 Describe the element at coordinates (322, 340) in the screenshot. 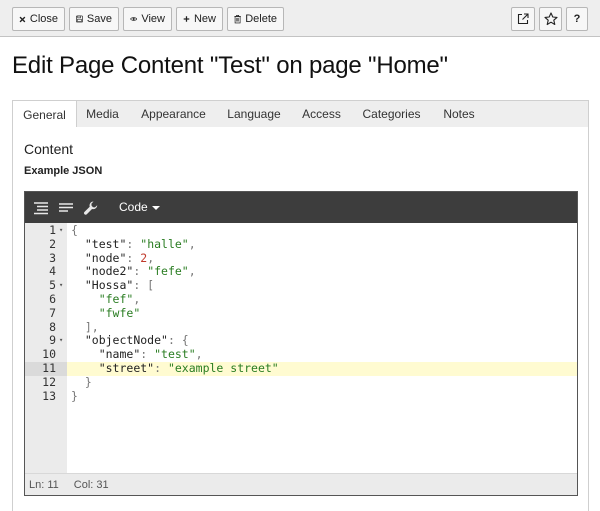

I see `code-text: "objectNode": {` at that location.